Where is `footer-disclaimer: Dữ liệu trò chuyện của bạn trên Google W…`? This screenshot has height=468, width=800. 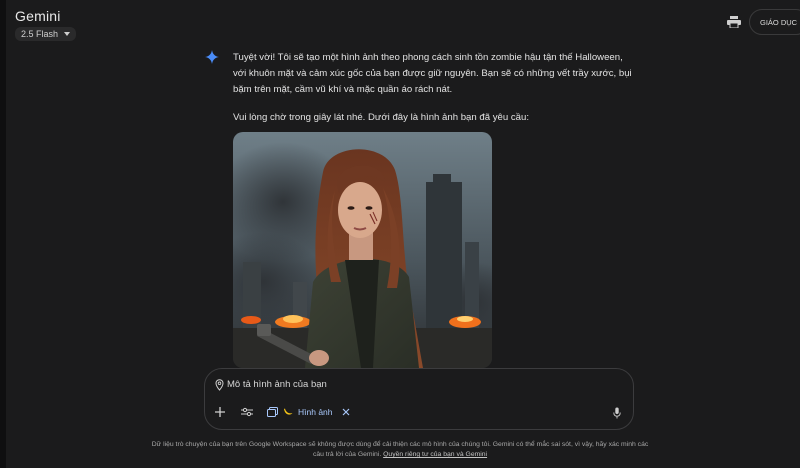 footer-disclaimer: Dữ liệu trò chuyện của bạn trên Google W… is located at coordinates (400, 450).